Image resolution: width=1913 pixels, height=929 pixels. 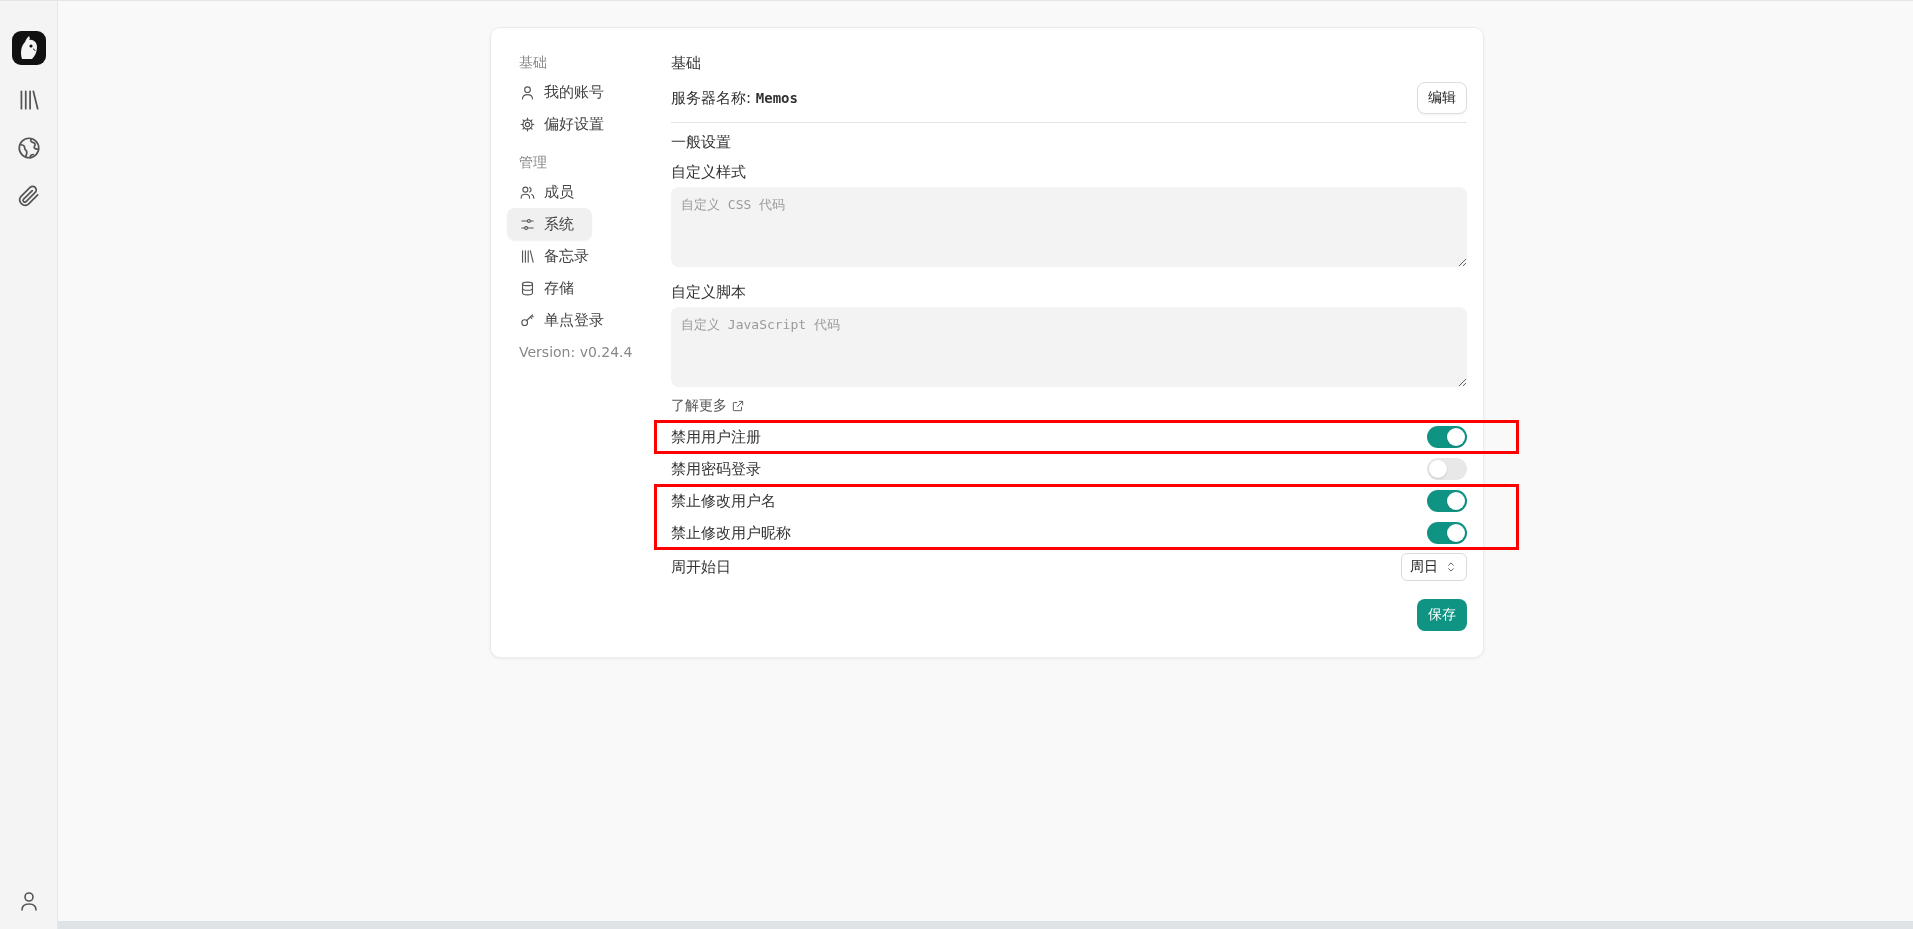 I want to click on nav-section-heading: 管理, so click(x=533, y=162).